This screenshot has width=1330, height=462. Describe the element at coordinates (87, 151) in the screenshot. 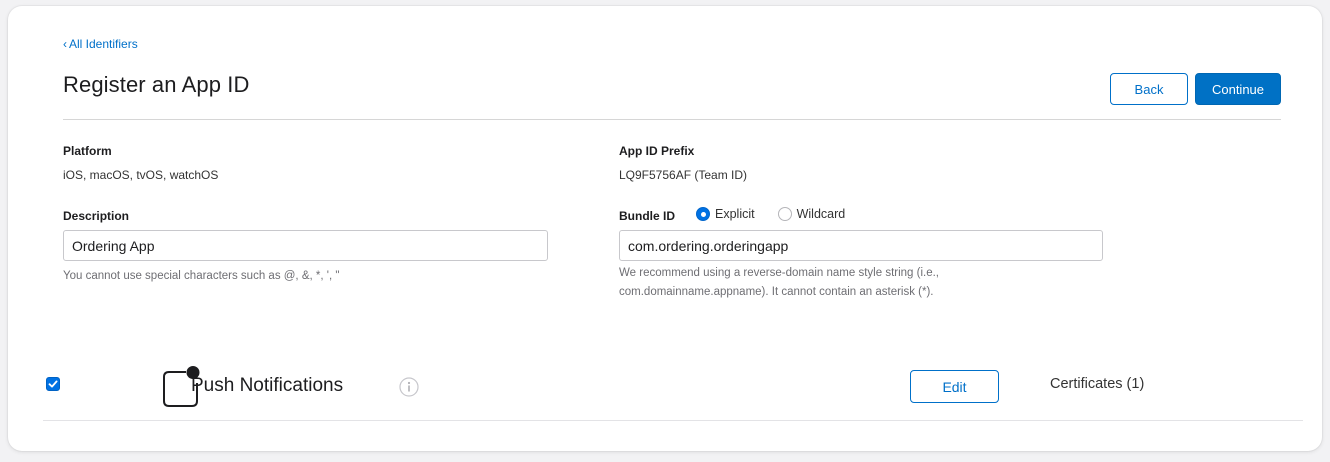

I see `platform-label: Platform` at that location.